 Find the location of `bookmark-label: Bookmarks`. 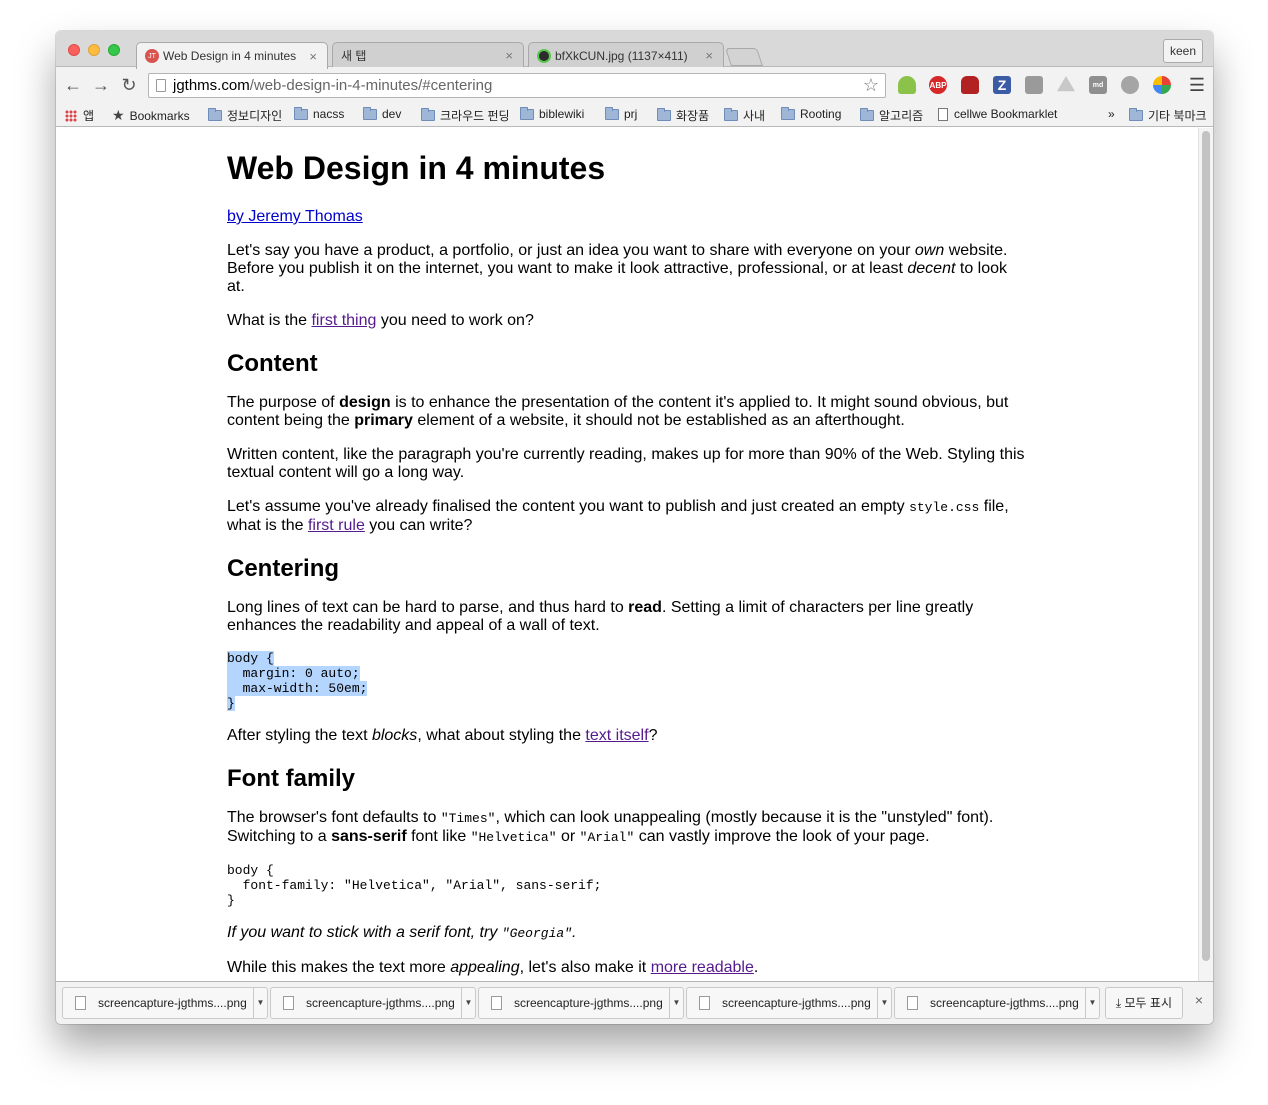

bookmark-label: Bookmarks is located at coordinates (159, 115).